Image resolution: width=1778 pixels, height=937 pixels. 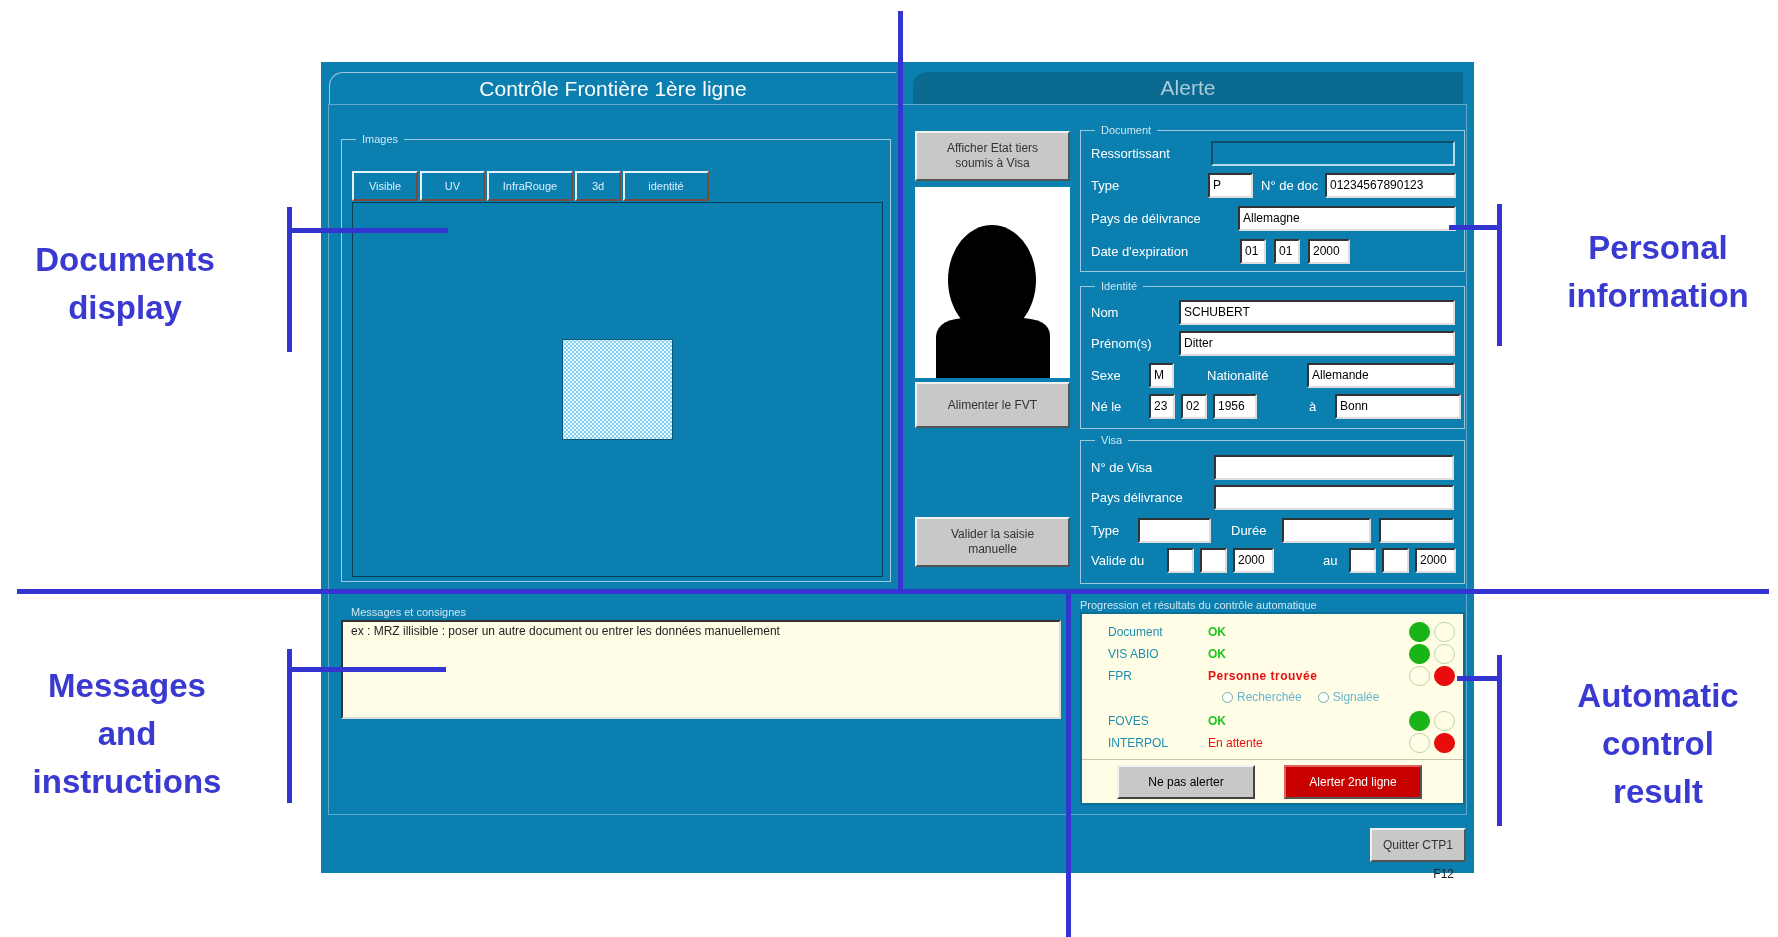 What do you see at coordinates (1107, 406) in the screenshot?
I see `field-label: Né le` at bounding box center [1107, 406].